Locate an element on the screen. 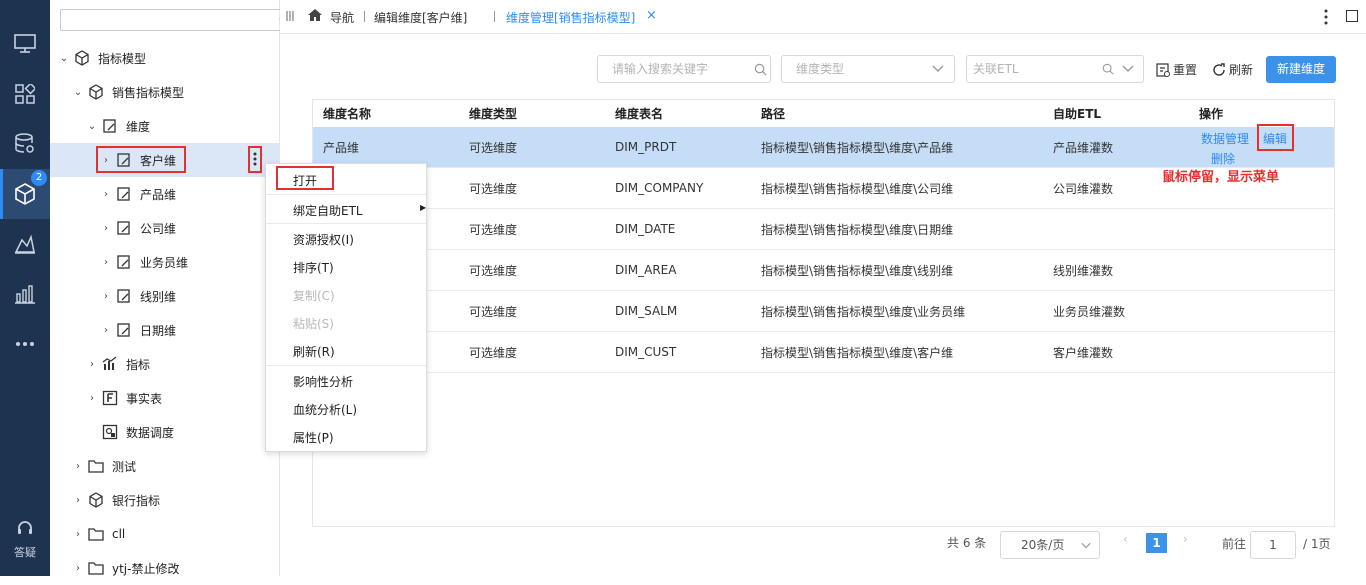  more-icon is located at coordinates (25, 344).